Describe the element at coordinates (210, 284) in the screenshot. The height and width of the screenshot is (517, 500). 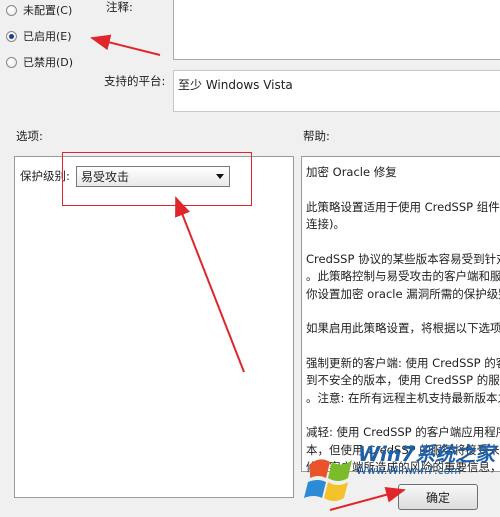
I see `arrow-to-dropdown` at that location.